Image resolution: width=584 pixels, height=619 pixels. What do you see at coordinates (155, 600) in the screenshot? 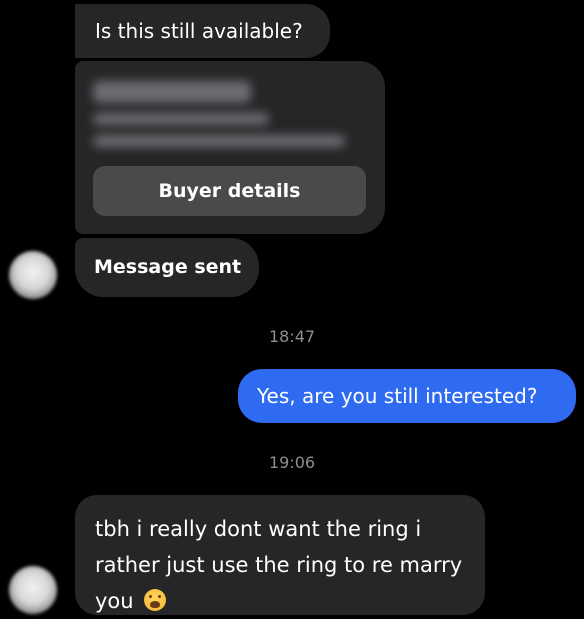
I see `weary-face-icon` at bounding box center [155, 600].